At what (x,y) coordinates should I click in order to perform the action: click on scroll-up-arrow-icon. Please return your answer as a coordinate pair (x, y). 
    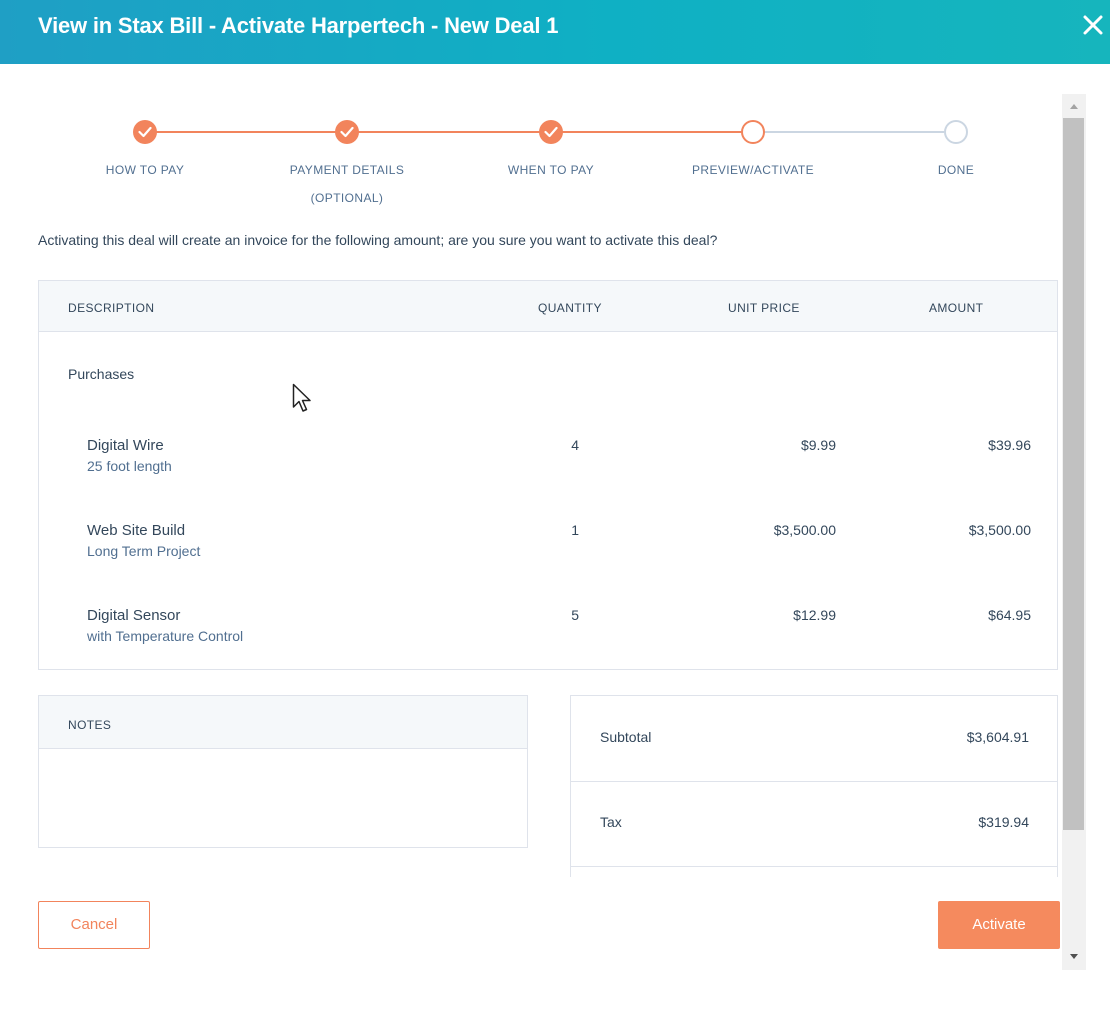
    Looking at the image, I should click on (1074, 106).